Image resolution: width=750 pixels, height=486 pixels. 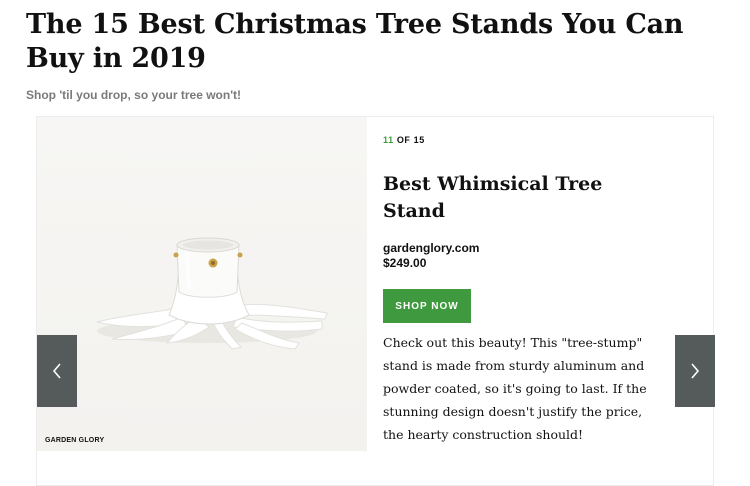 I want to click on next-slide-button, so click(x=695, y=371).